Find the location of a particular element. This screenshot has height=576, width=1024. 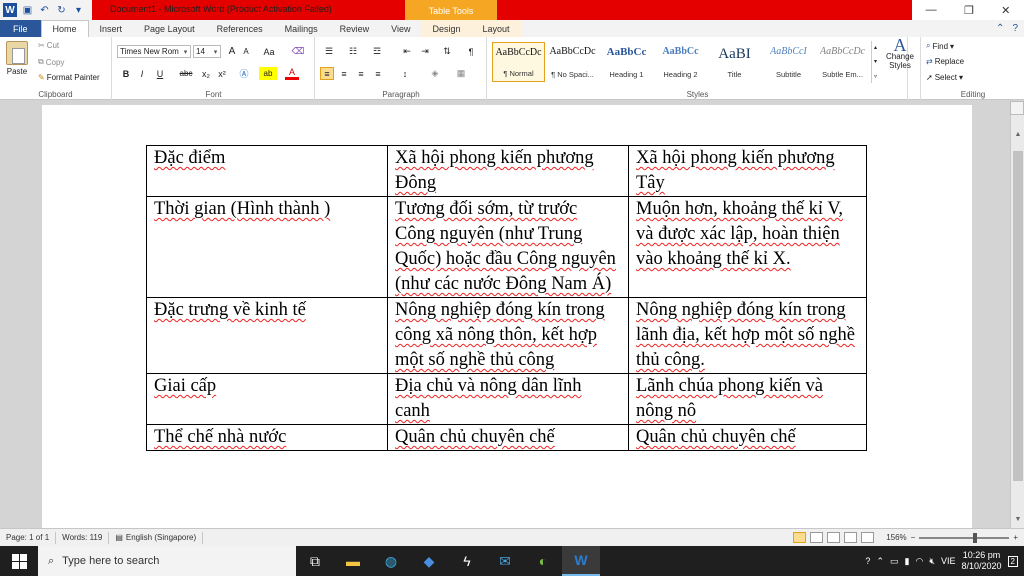

show-formatting-icon: ¶ is located at coordinates (471, 51).